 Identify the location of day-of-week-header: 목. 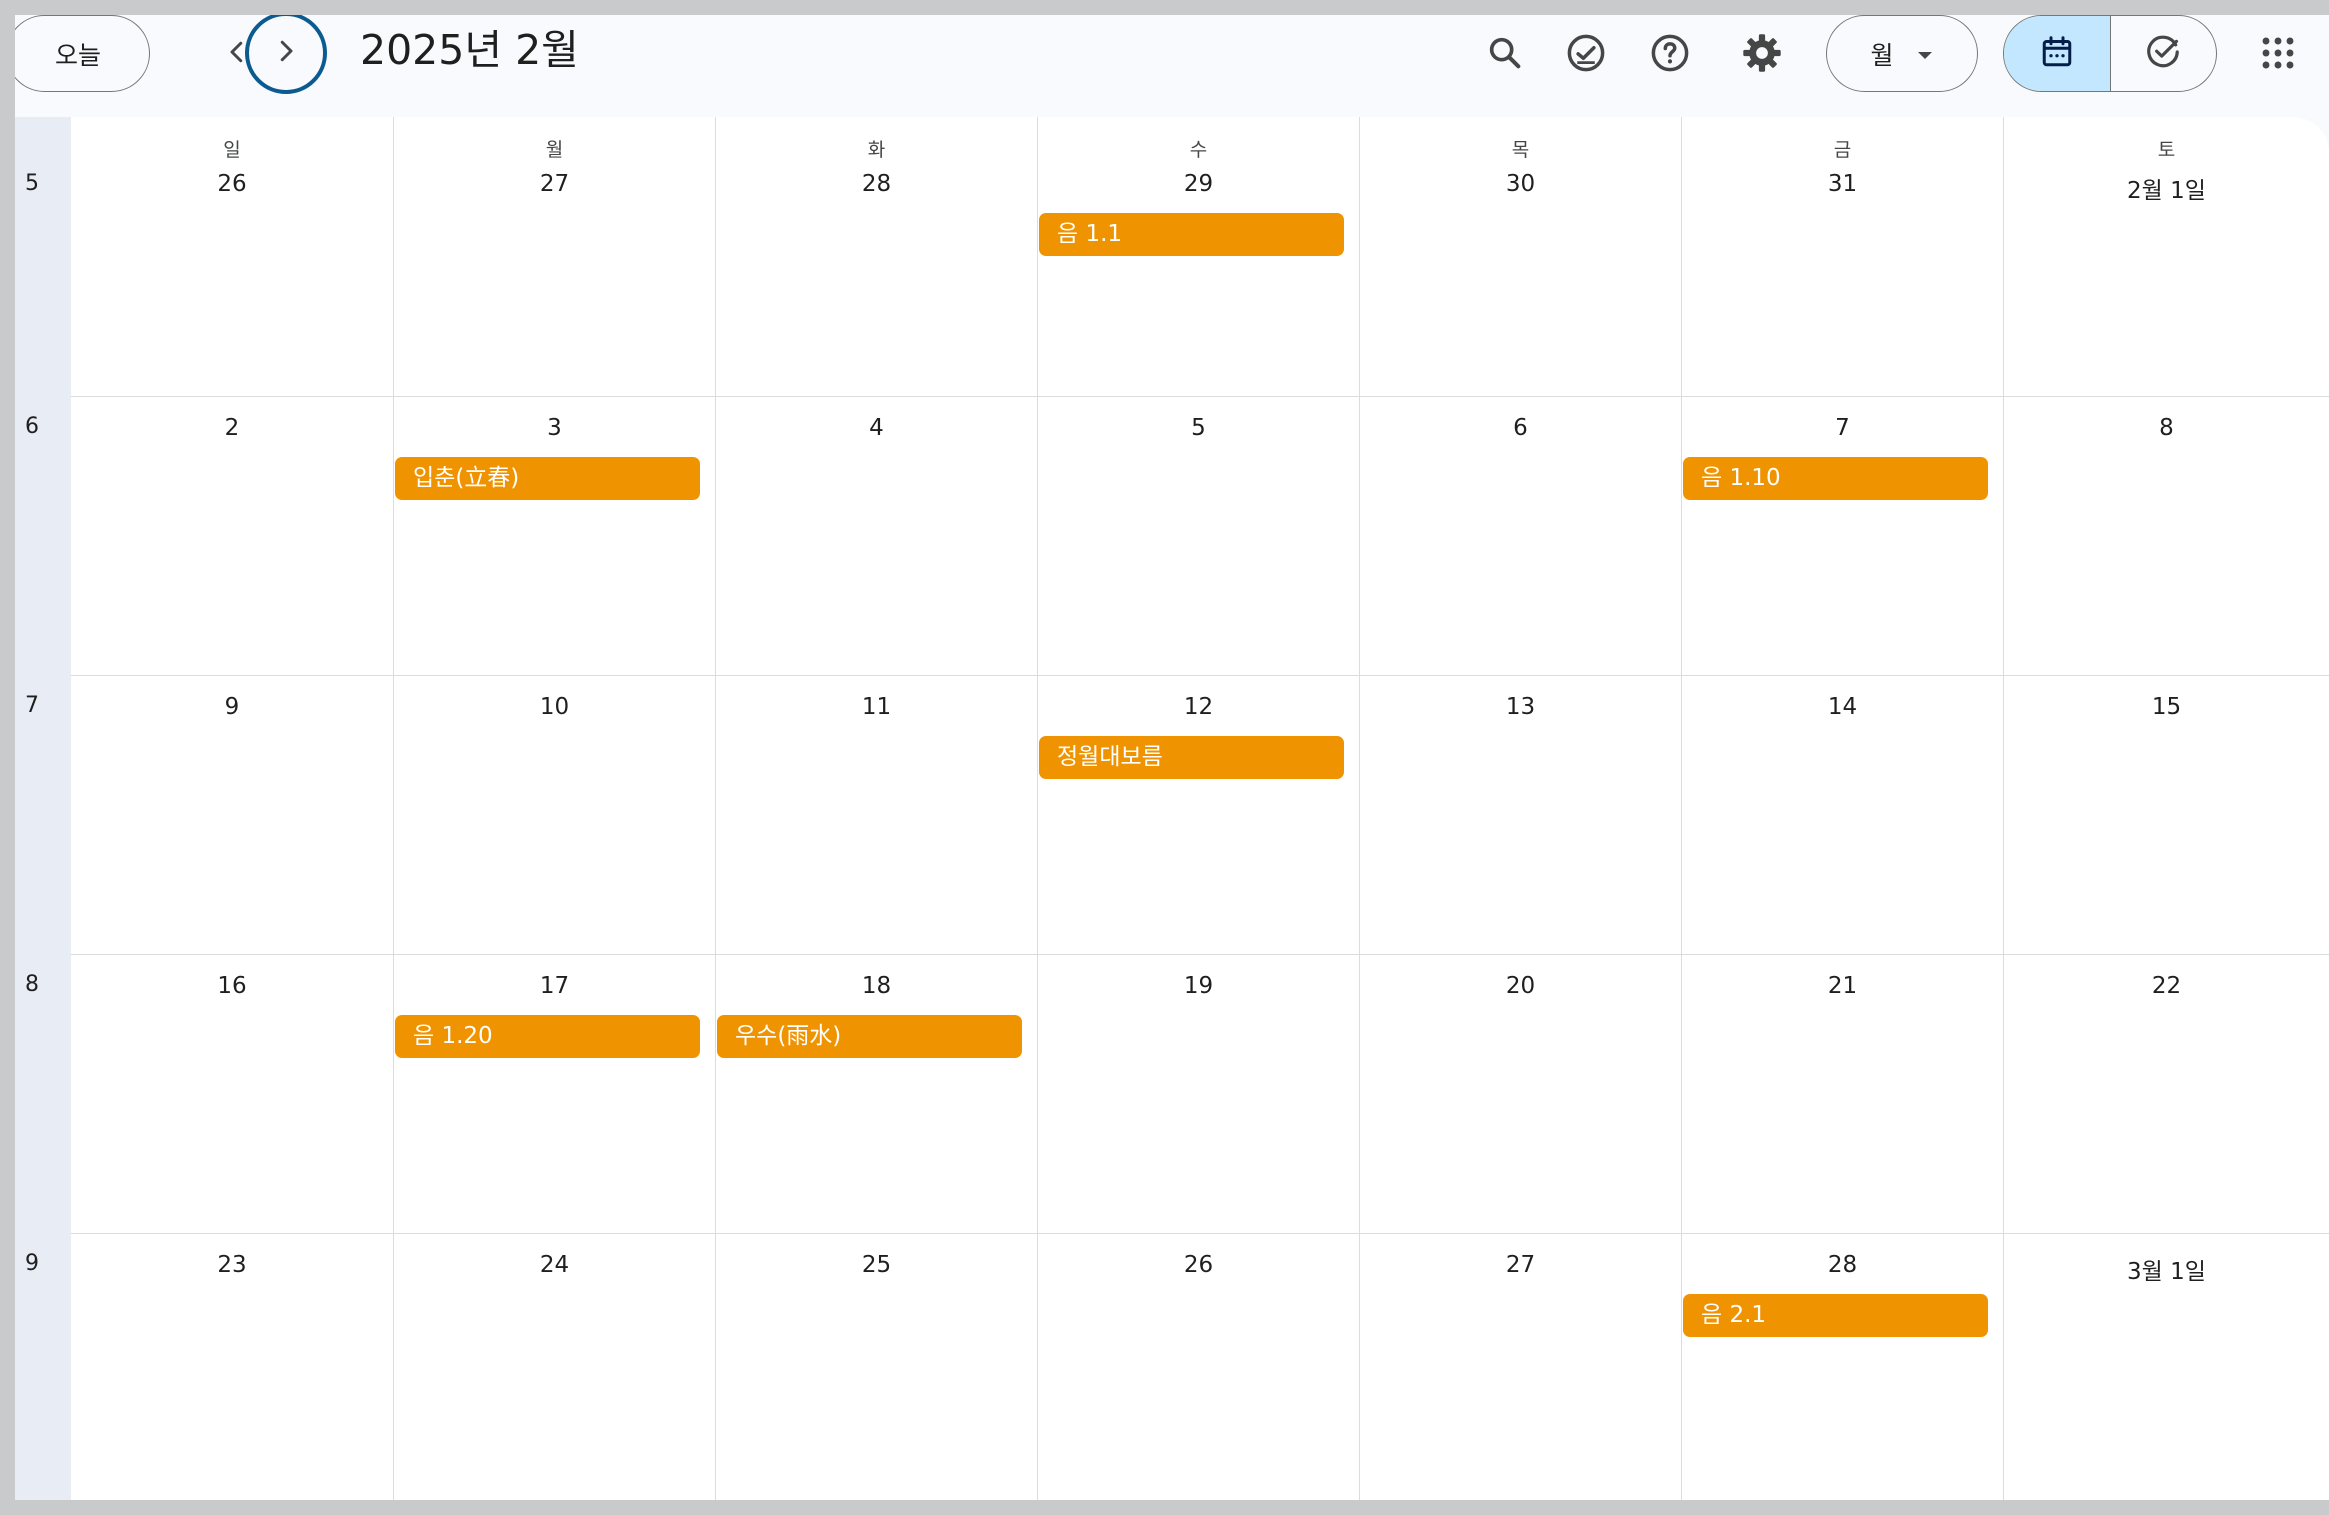
(1520, 150).